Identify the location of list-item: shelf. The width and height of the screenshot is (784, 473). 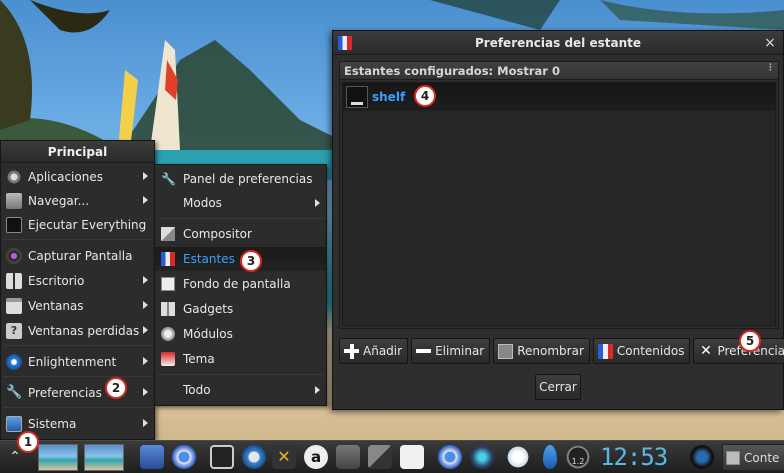
(559, 97).